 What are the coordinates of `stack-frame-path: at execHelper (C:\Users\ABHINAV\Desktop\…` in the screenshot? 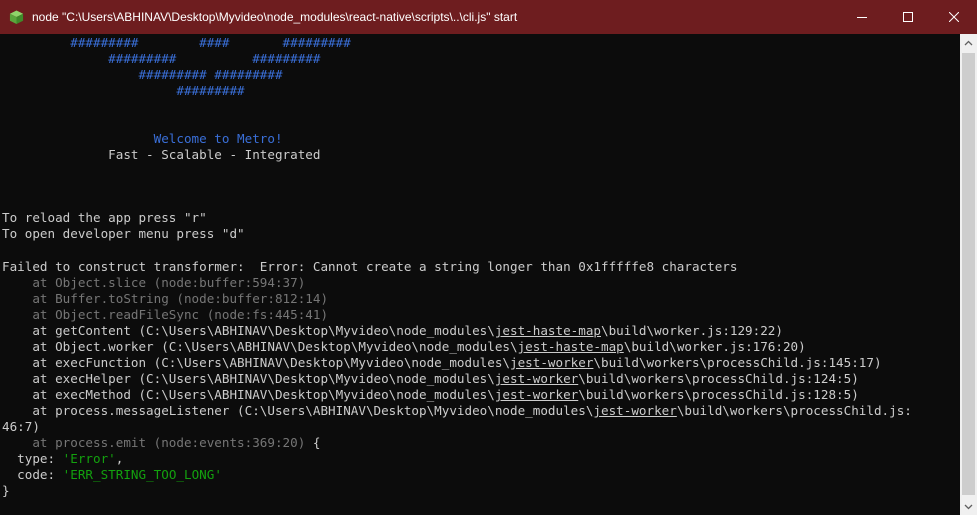 It's located at (248, 378).